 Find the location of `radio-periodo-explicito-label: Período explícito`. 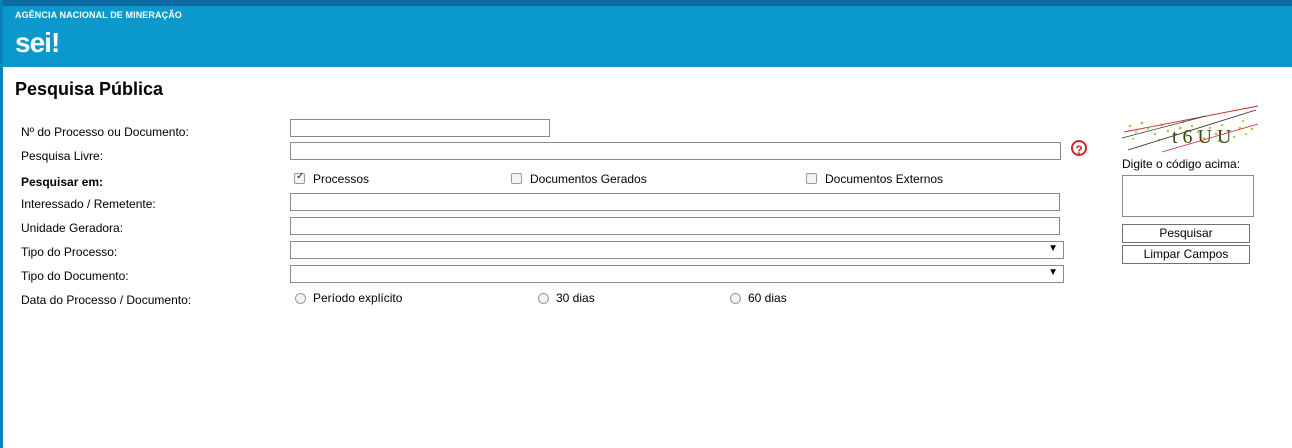

radio-periodo-explicito-label: Período explícito is located at coordinates (357, 298).